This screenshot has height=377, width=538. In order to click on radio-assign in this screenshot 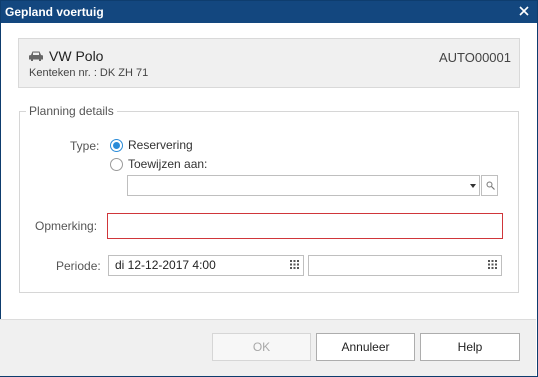, I will do `click(116, 164)`.